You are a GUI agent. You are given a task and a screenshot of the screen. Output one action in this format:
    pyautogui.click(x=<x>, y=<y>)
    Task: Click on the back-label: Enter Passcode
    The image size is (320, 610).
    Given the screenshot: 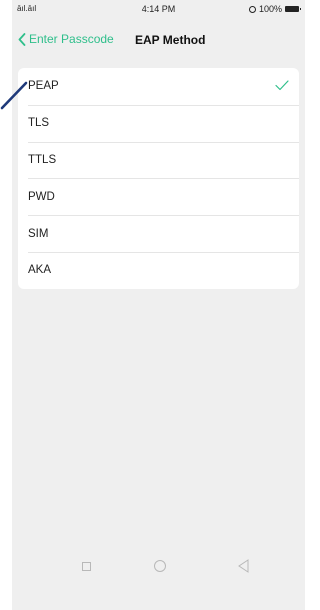 What is the action you would take?
    pyautogui.click(x=71, y=39)
    